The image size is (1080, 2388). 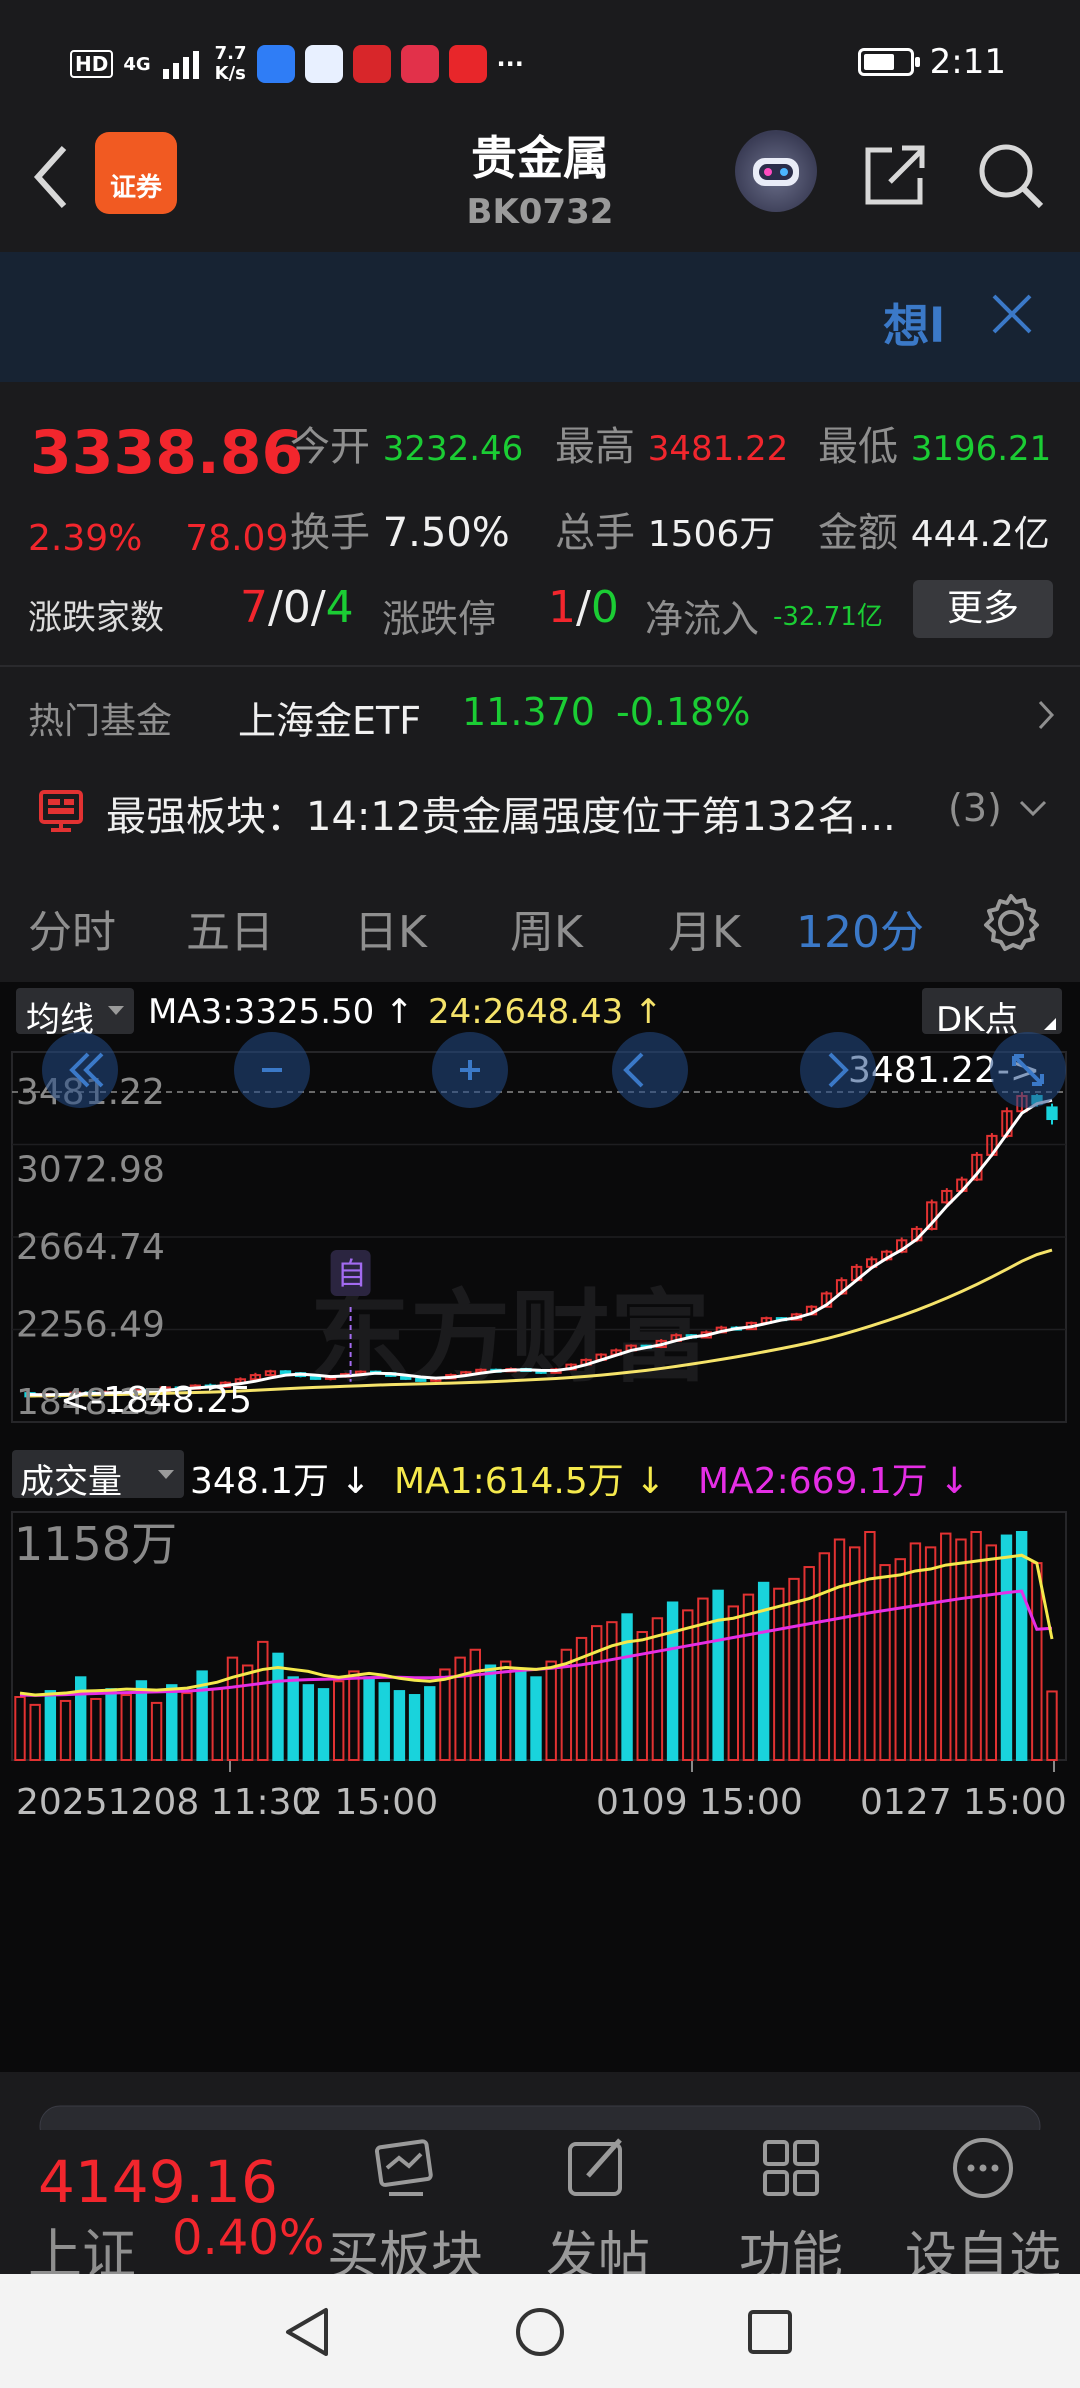 What do you see at coordinates (967, 62) in the screenshot?
I see `clock: 2:11` at bounding box center [967, 62].